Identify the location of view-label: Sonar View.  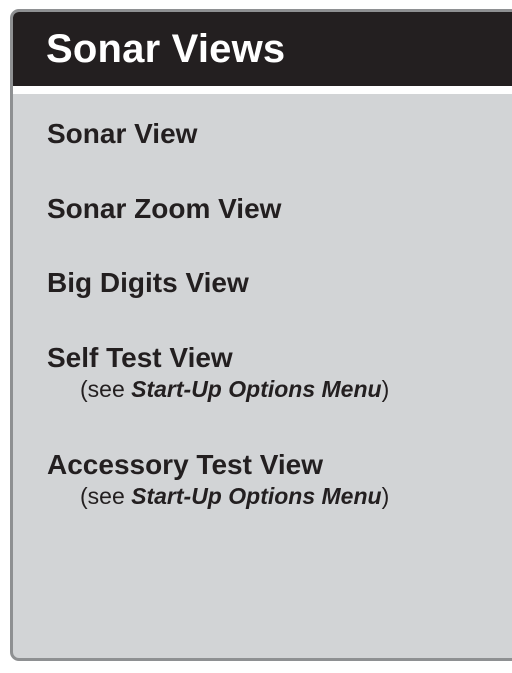
(122, 133).